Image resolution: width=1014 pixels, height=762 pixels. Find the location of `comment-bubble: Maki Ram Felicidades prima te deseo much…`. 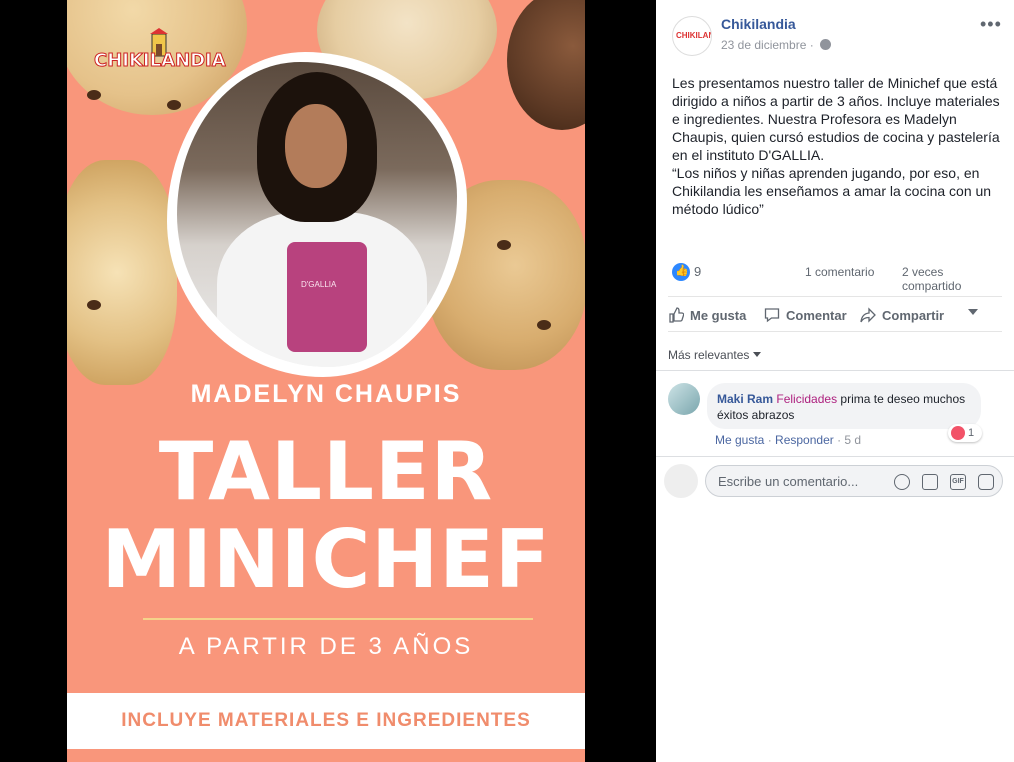

comment-bubble: Maki Ram Felicidades prima te deseo much… is located at coordinates (844, 406).